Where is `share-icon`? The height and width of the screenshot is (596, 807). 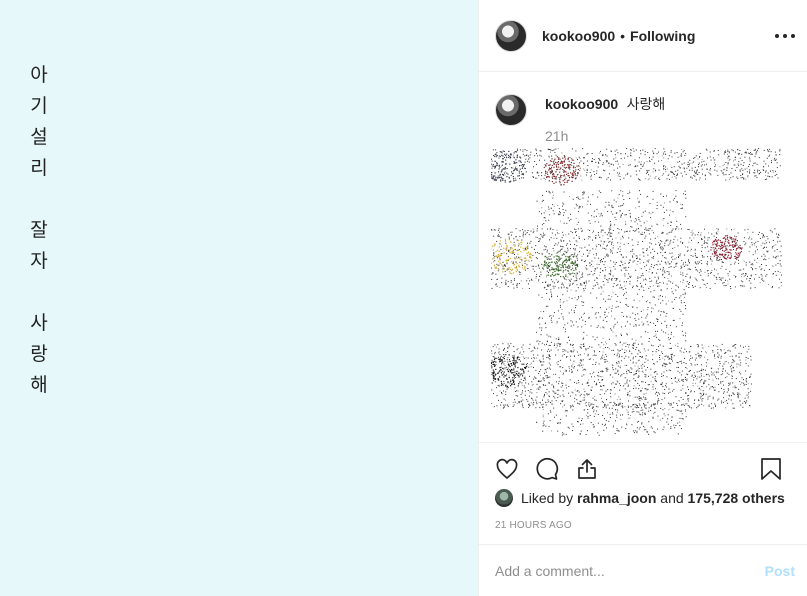
share-icon is located at coordinates (587, 469).